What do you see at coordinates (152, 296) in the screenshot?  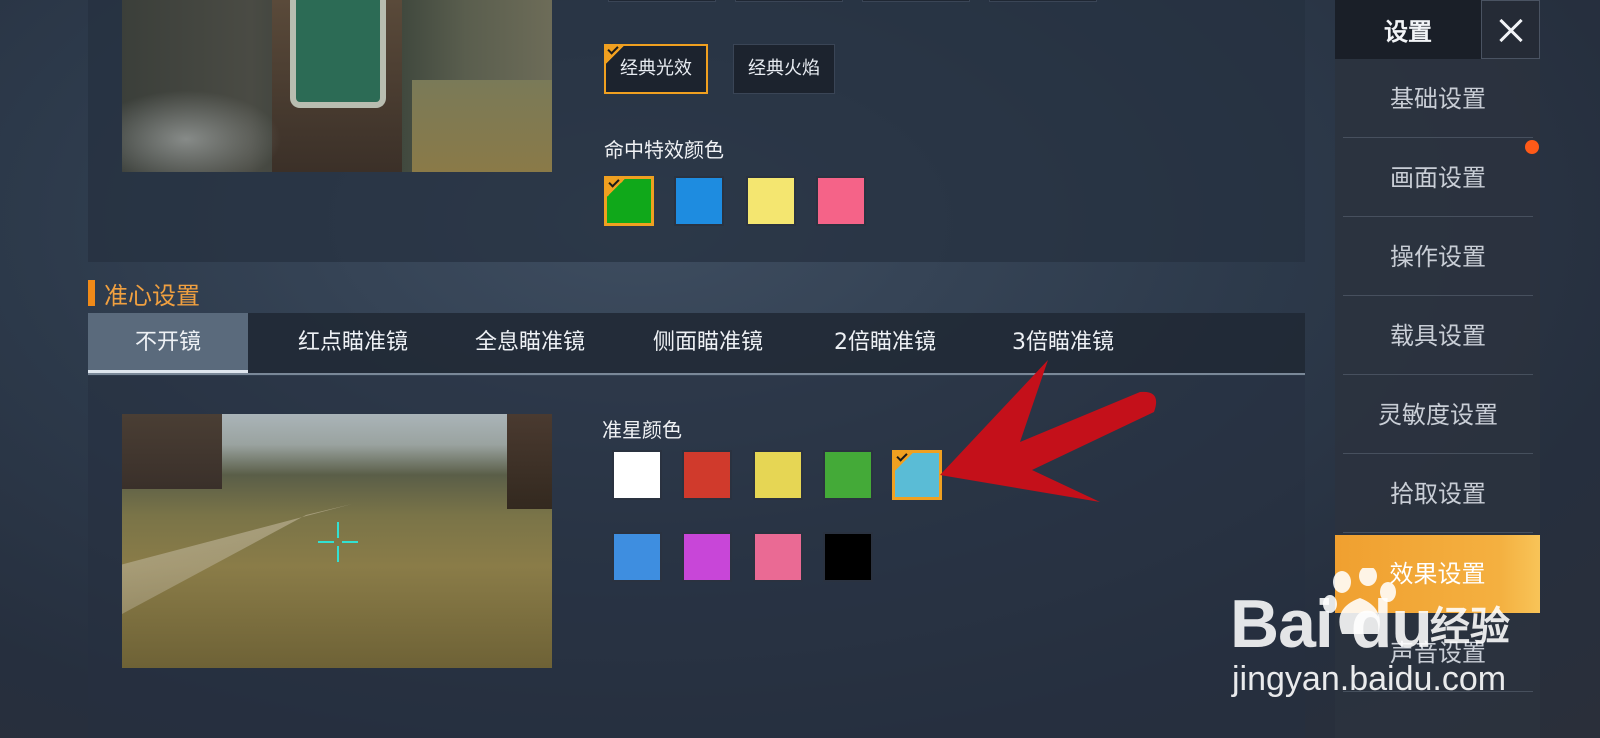 I see `crosshair-section-title: 准心设置` at bounding box center [152, 296].